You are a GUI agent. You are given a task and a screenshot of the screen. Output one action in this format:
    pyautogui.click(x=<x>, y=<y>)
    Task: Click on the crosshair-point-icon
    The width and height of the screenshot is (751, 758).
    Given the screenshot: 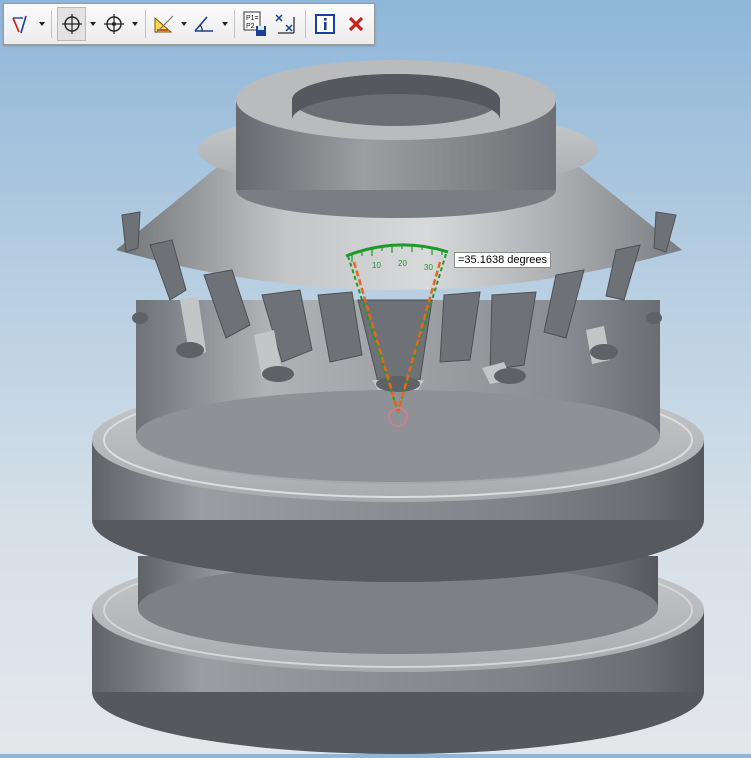 What is the action you would take?
    pyautogui.click(x=71, y=24)
    